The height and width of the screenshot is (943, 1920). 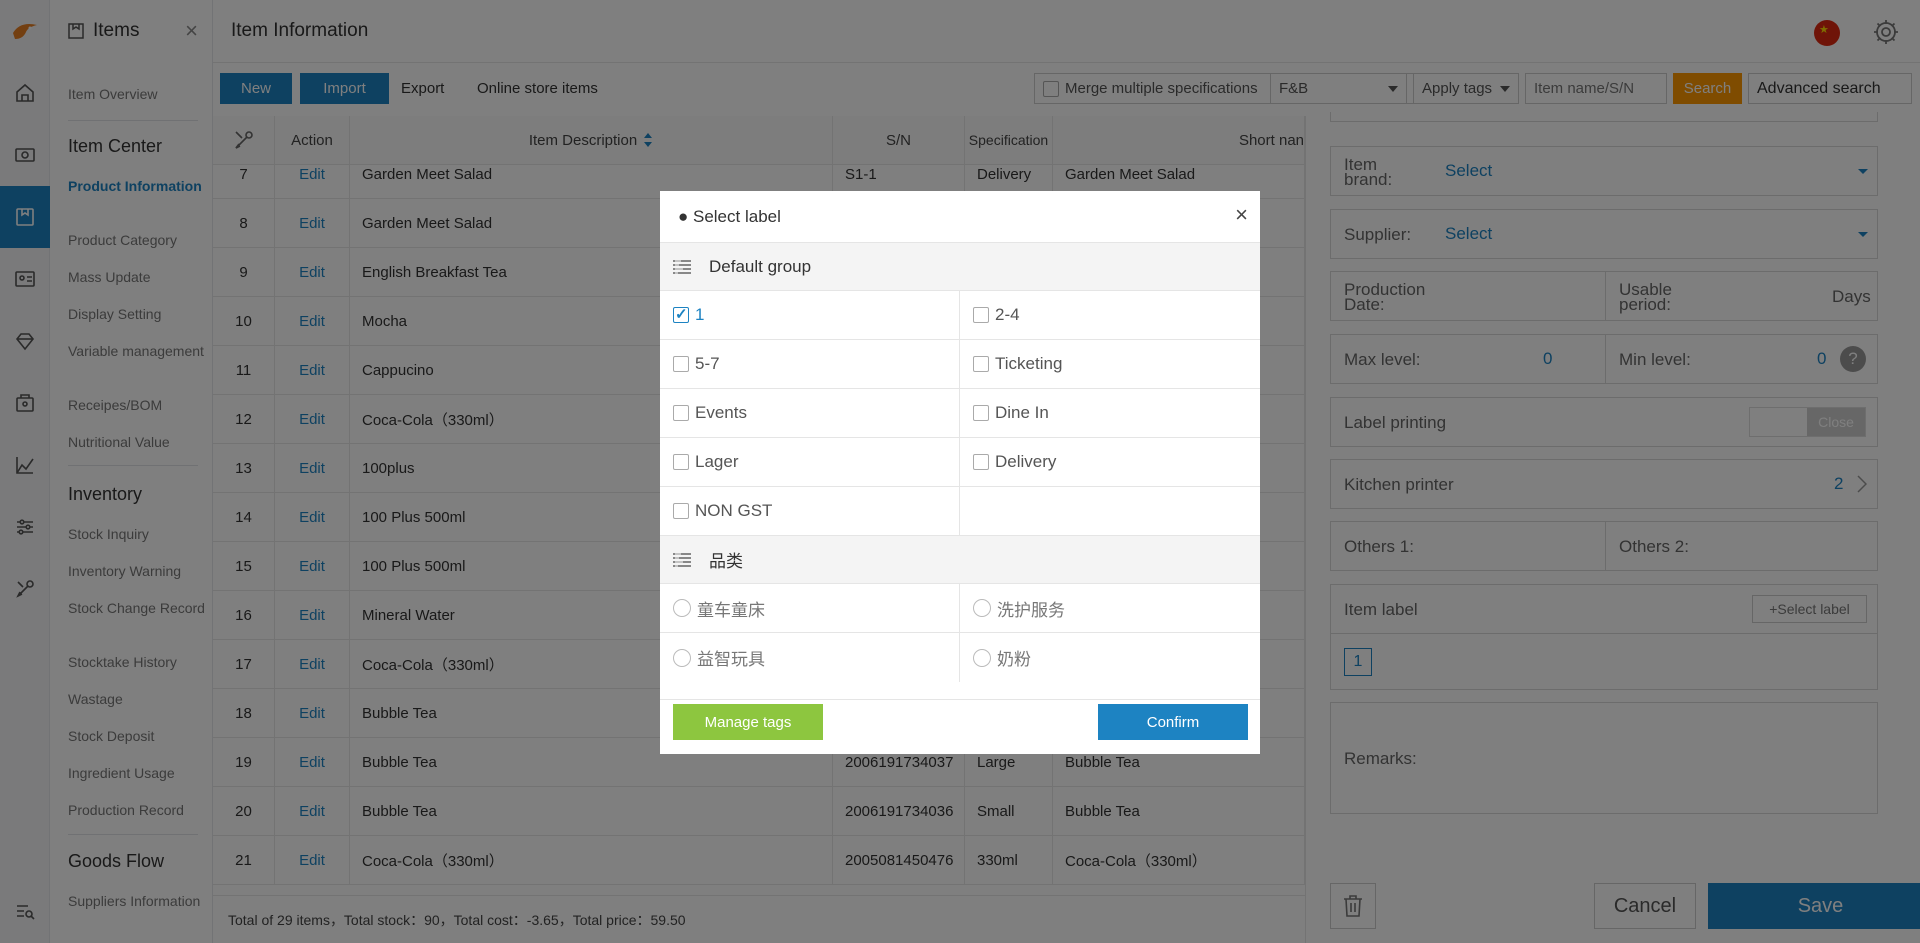 What do you see at coordinates (760, 266) in the screenshot?
I see `group-default-name: Default group` at bounding box center [760, 266].